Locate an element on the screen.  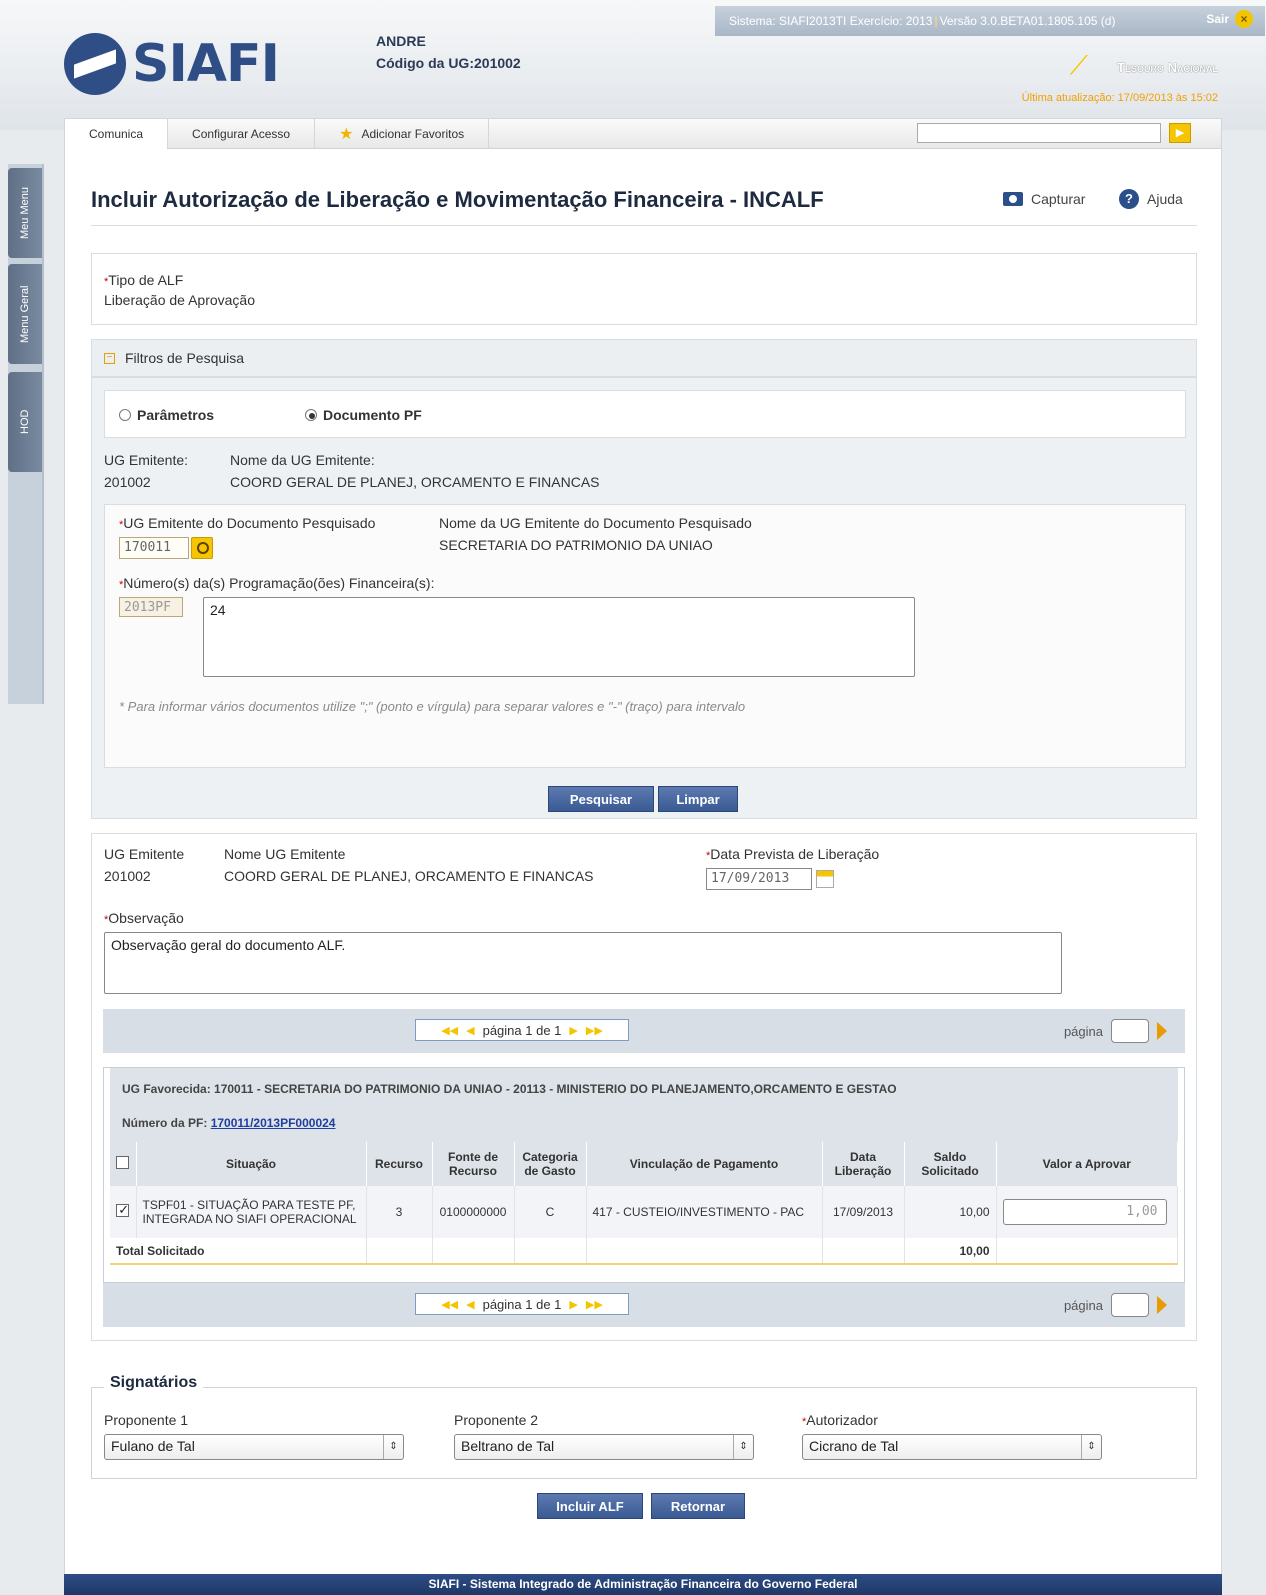
camera-icon is located at coordinates (1013, 199).